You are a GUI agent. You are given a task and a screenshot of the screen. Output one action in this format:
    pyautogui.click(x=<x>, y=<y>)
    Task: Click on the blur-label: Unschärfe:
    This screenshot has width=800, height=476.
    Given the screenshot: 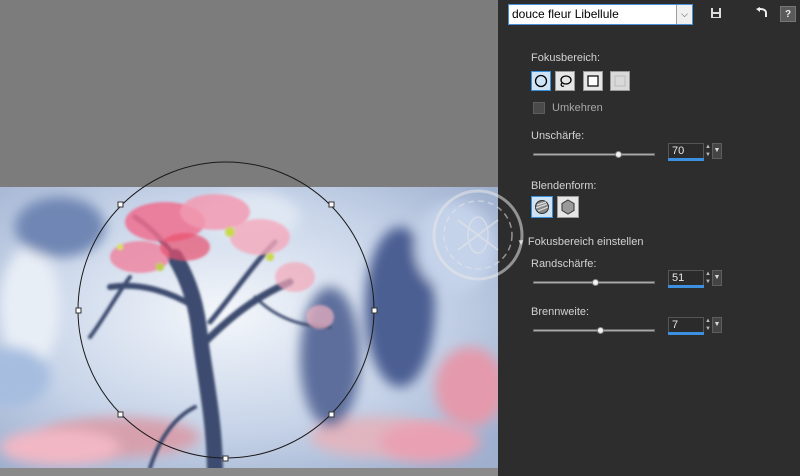 What is the action you would take?
    pyautogui.click(x=558, y=136)
    